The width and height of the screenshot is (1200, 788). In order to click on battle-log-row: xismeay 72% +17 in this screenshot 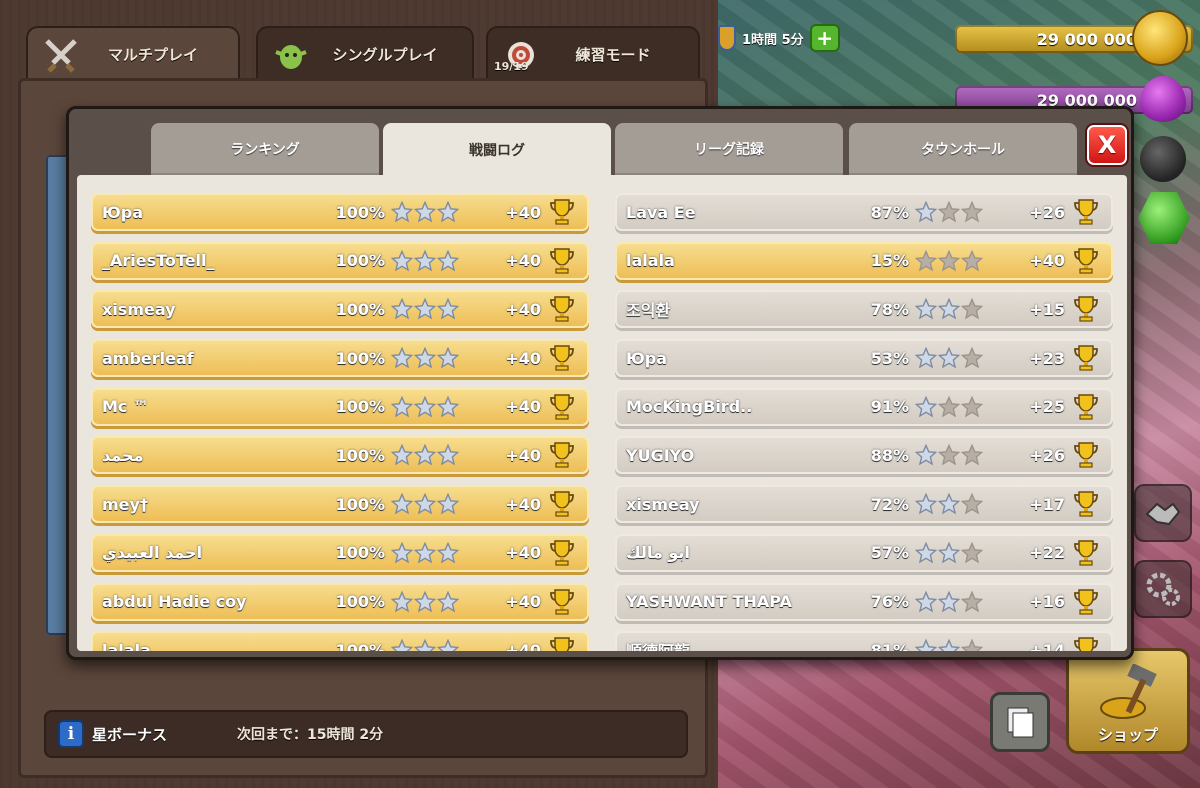, I will do `click(864, 504)`.